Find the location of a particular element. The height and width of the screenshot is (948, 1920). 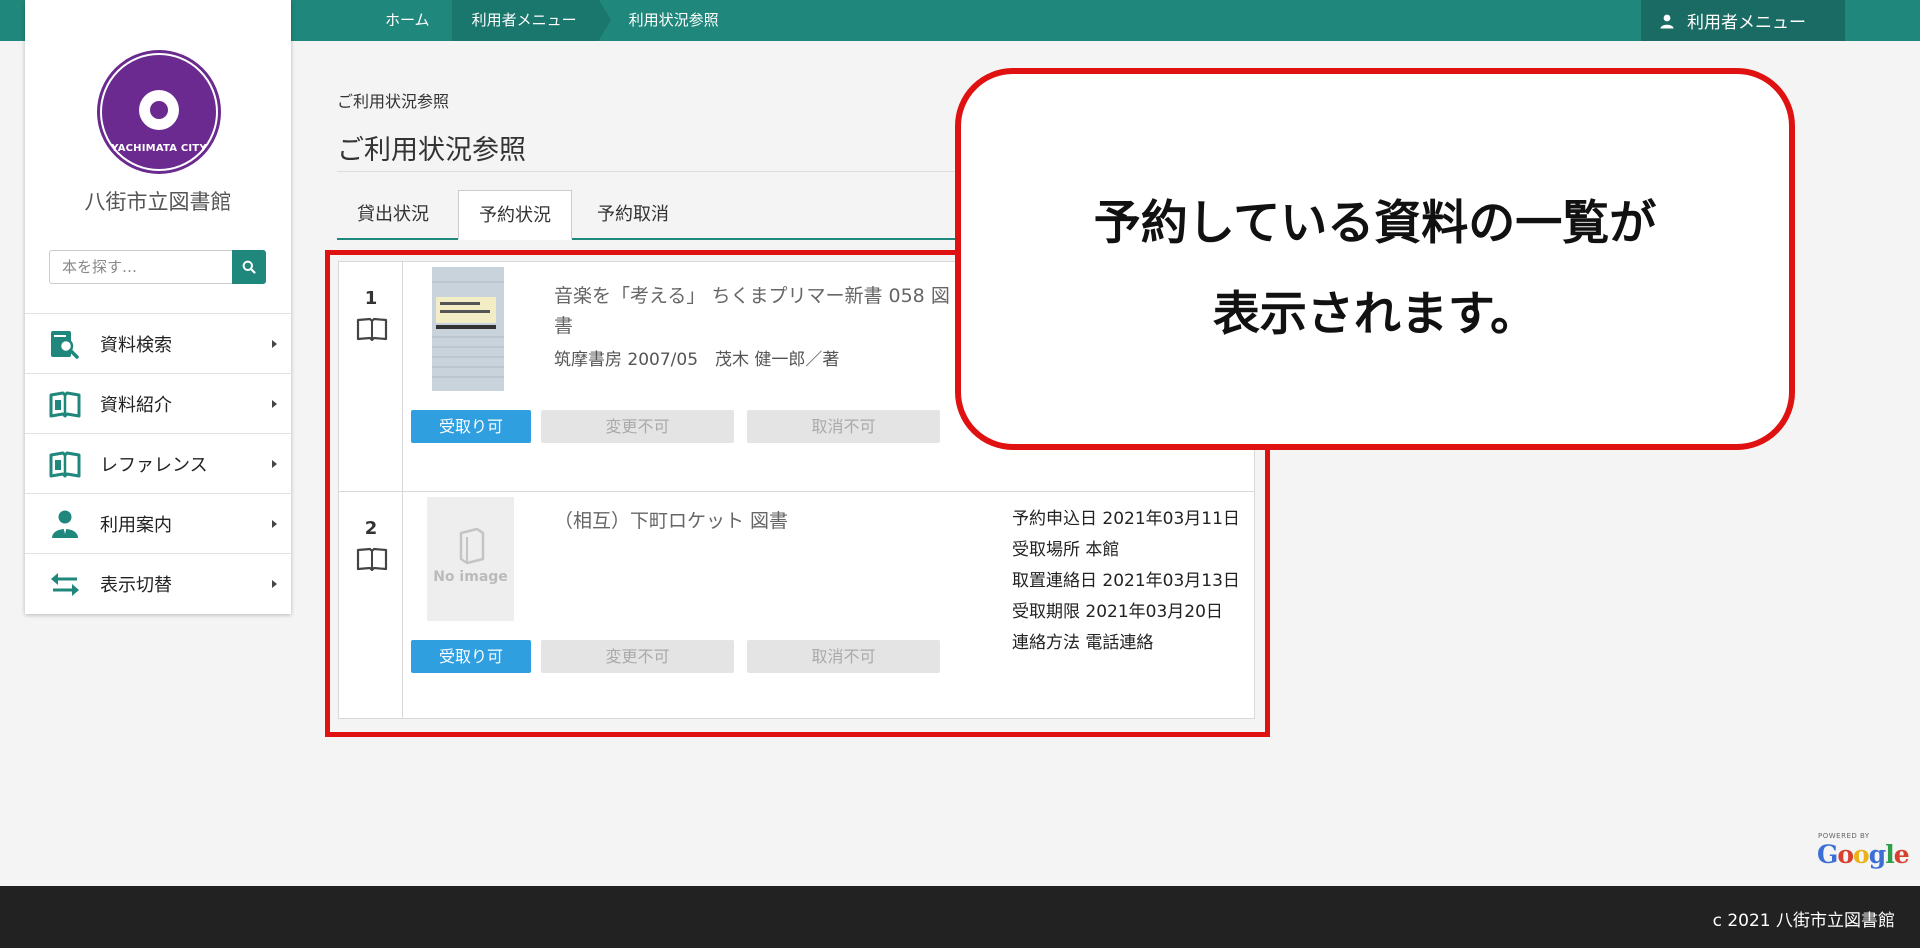

tab-reservation-cancel: 予約取消 is located at coordinates (633, 215).